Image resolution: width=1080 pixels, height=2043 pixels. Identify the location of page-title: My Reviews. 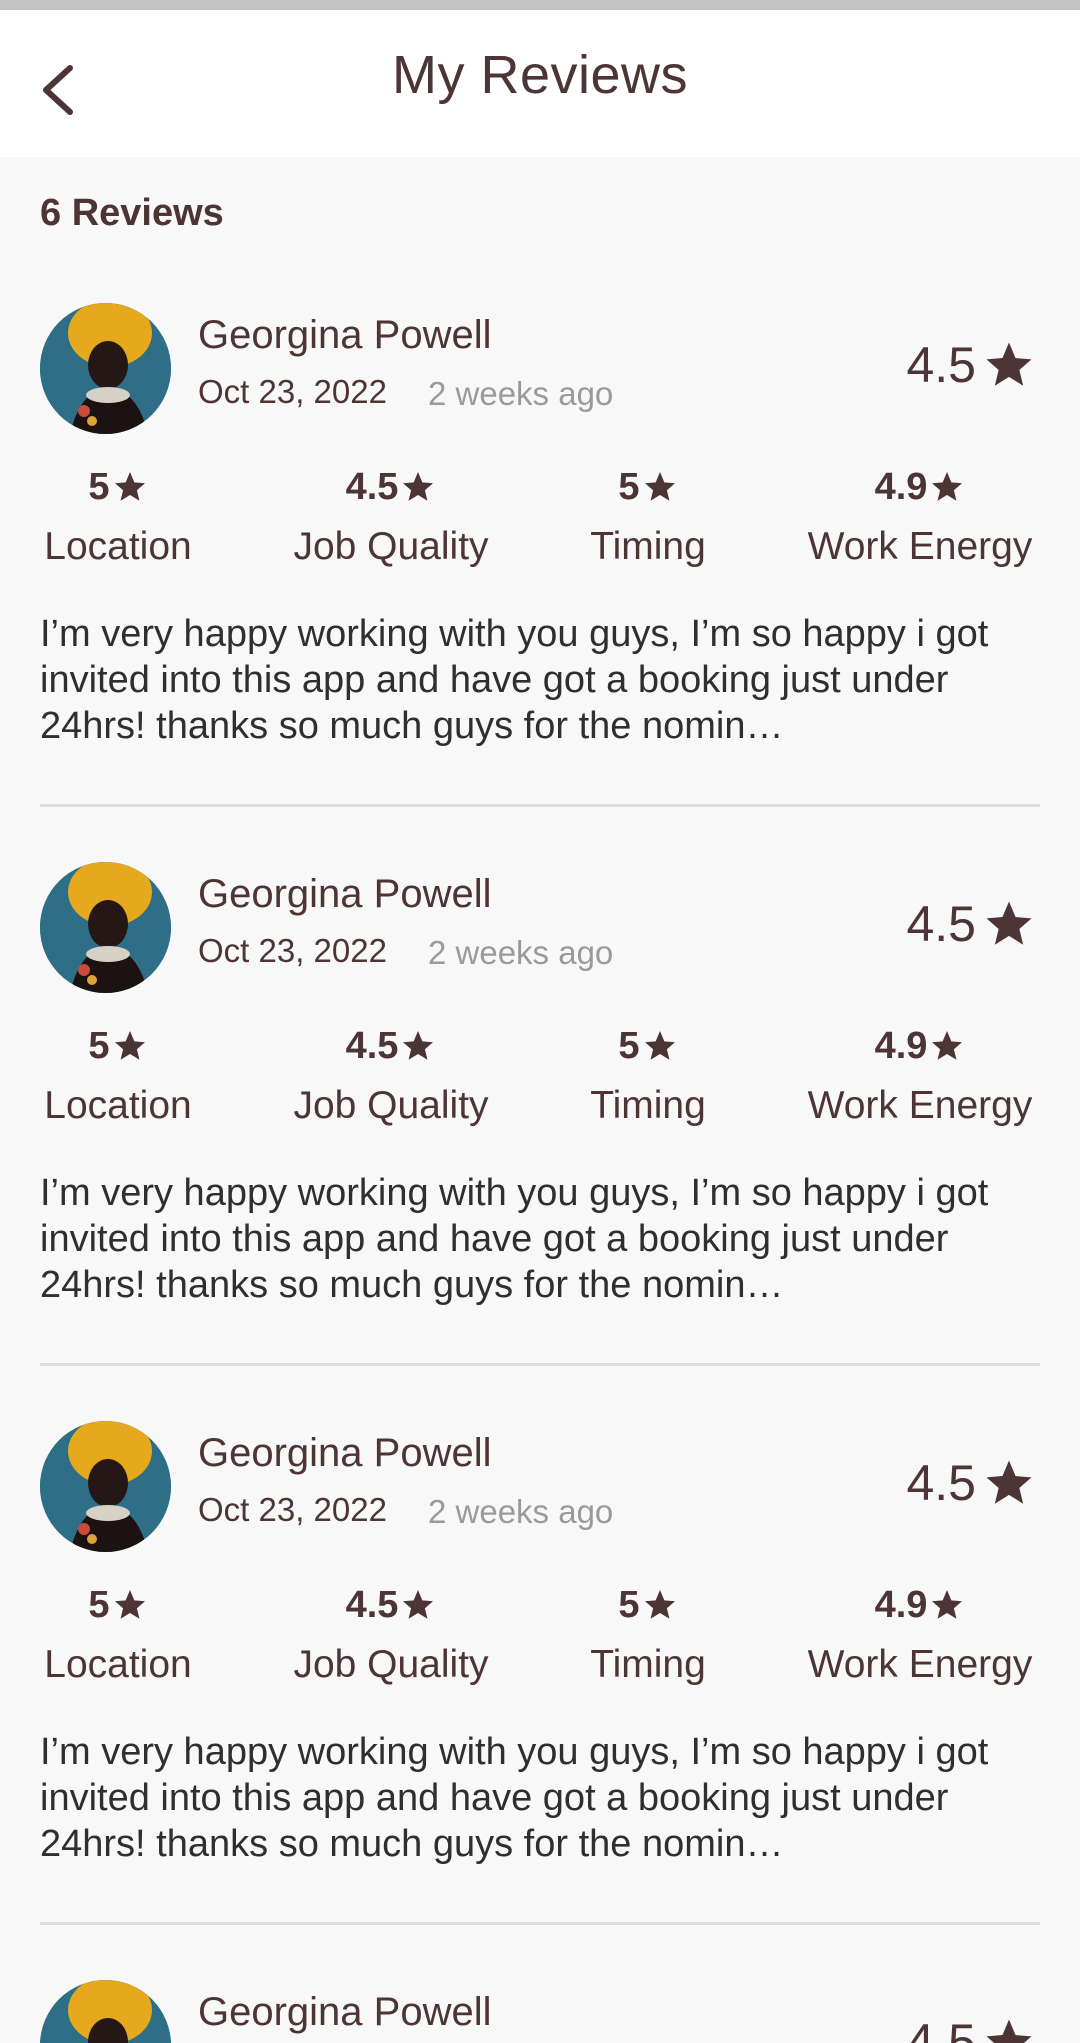
(540, 75).